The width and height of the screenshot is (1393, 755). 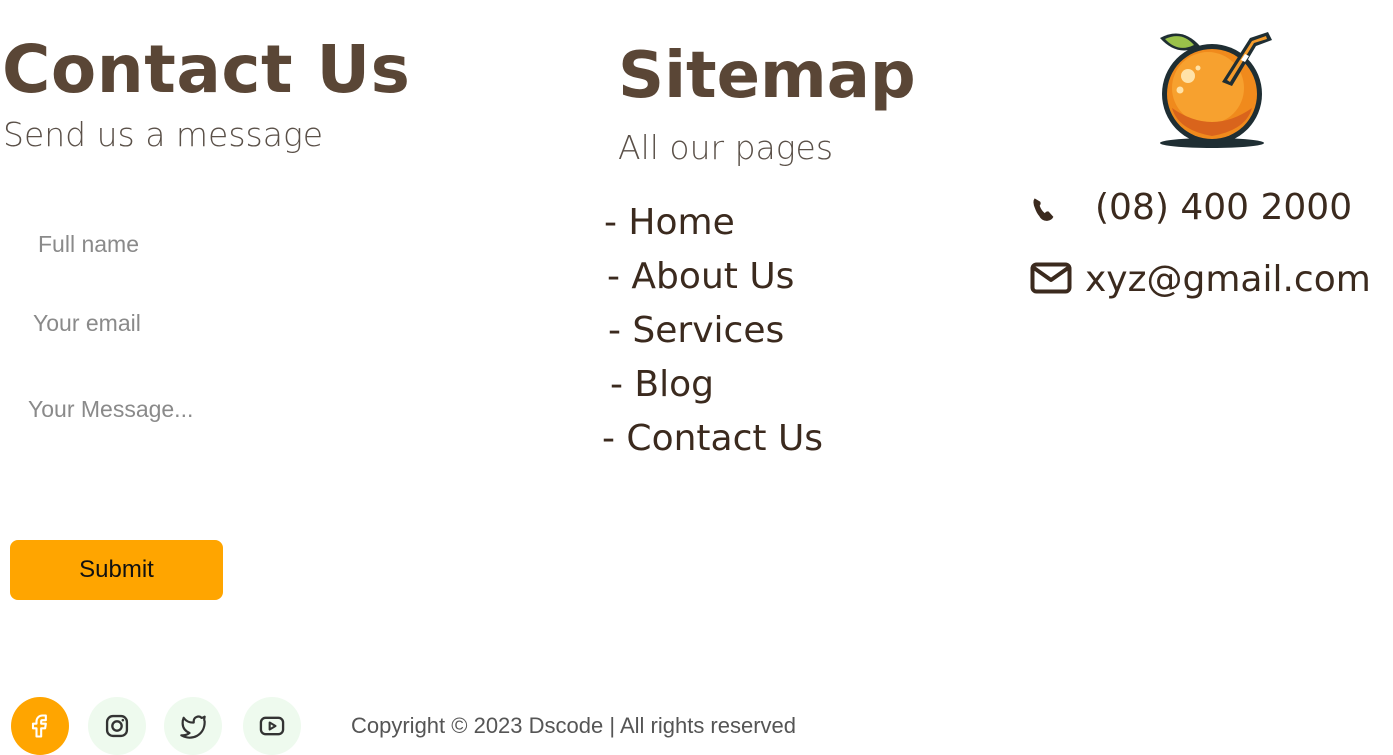 I want to click on envelope-icon, so click(x=1051, y=278).